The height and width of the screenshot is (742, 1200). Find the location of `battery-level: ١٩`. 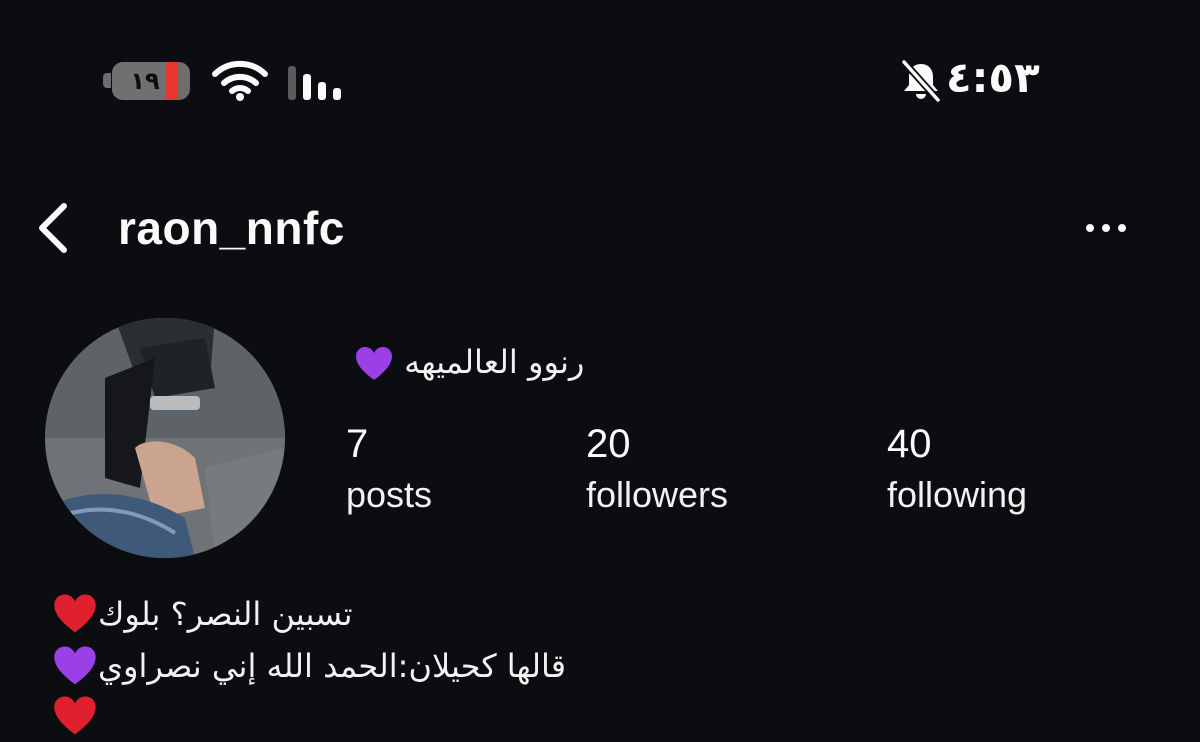

battery-level: ١٩ is located at coordinates (145, 81).